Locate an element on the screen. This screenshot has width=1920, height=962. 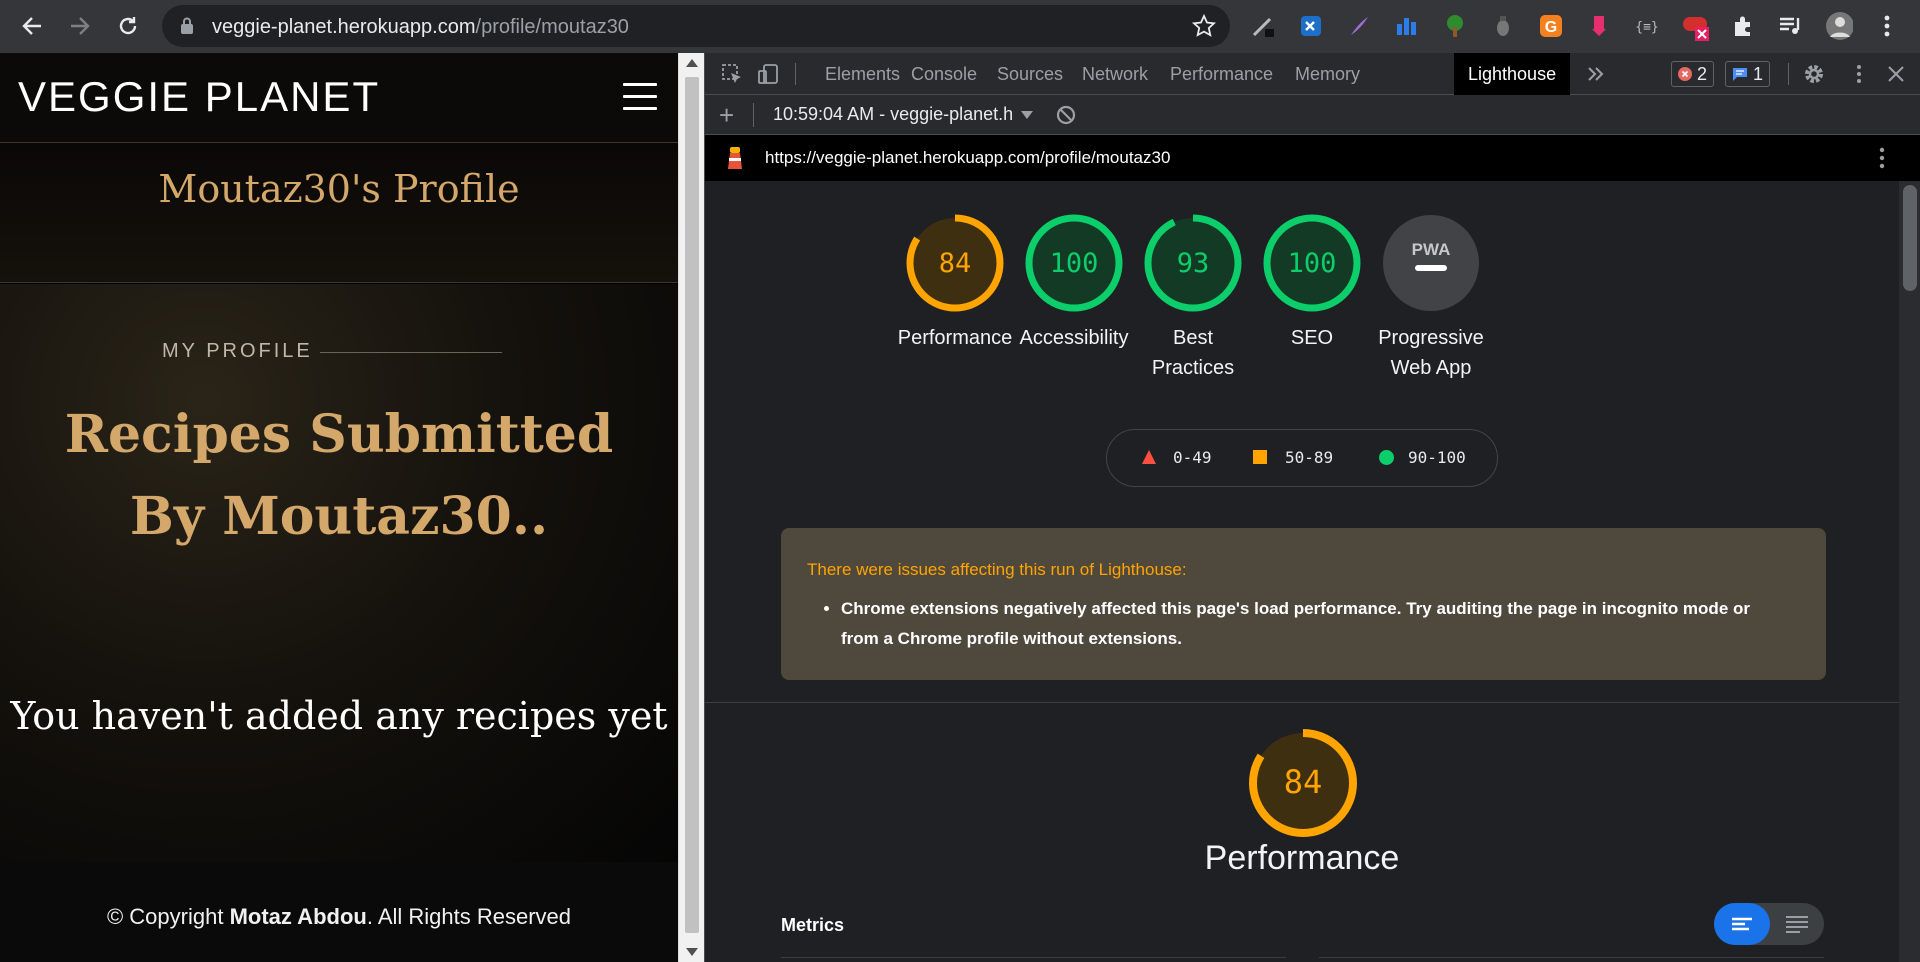
extension-pink-icon is located at coordinates (1599, 26).